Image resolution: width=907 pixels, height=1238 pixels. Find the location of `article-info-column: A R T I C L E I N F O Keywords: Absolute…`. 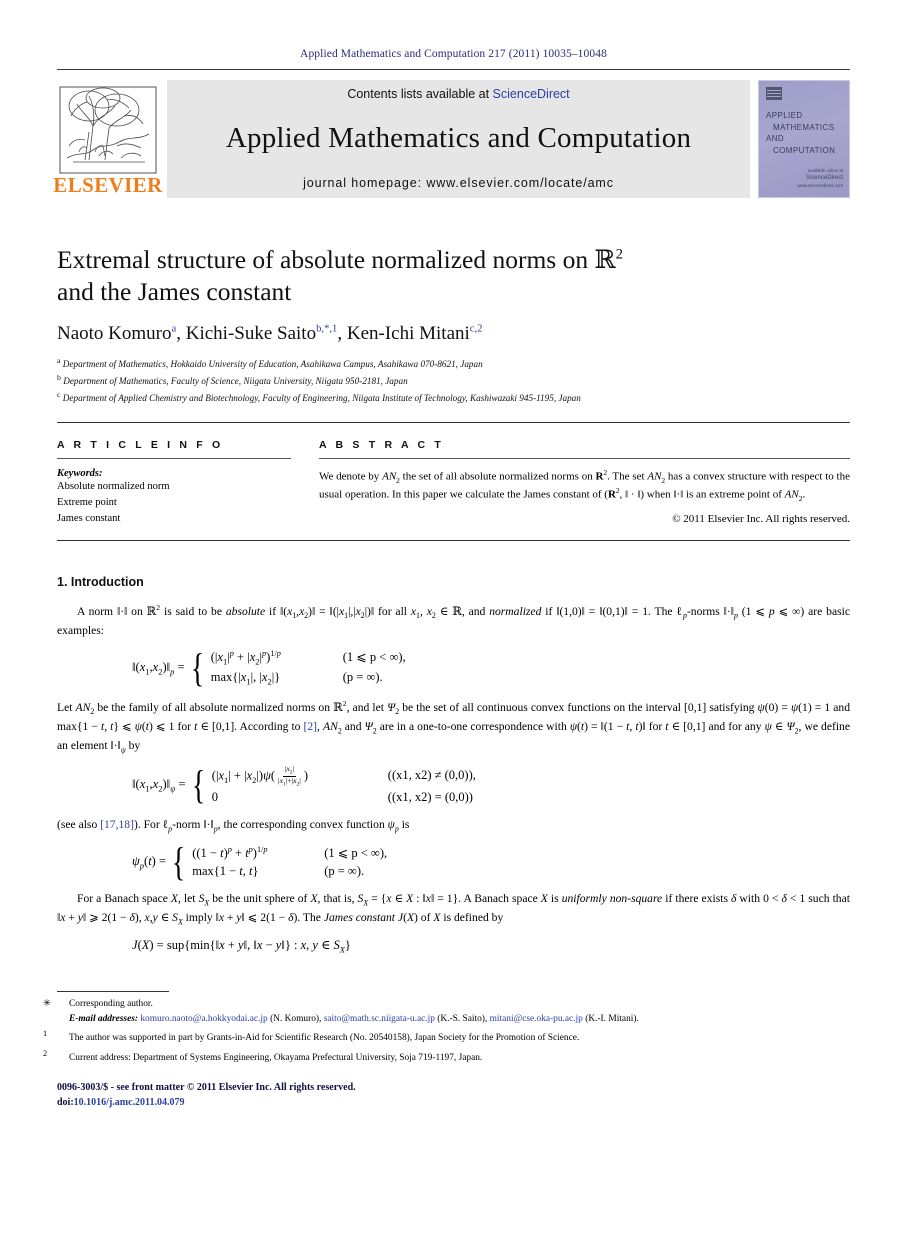

article-info-column: A R T I C L E I N F O Keywords: Absolute… is located at coordinates (174, 482).